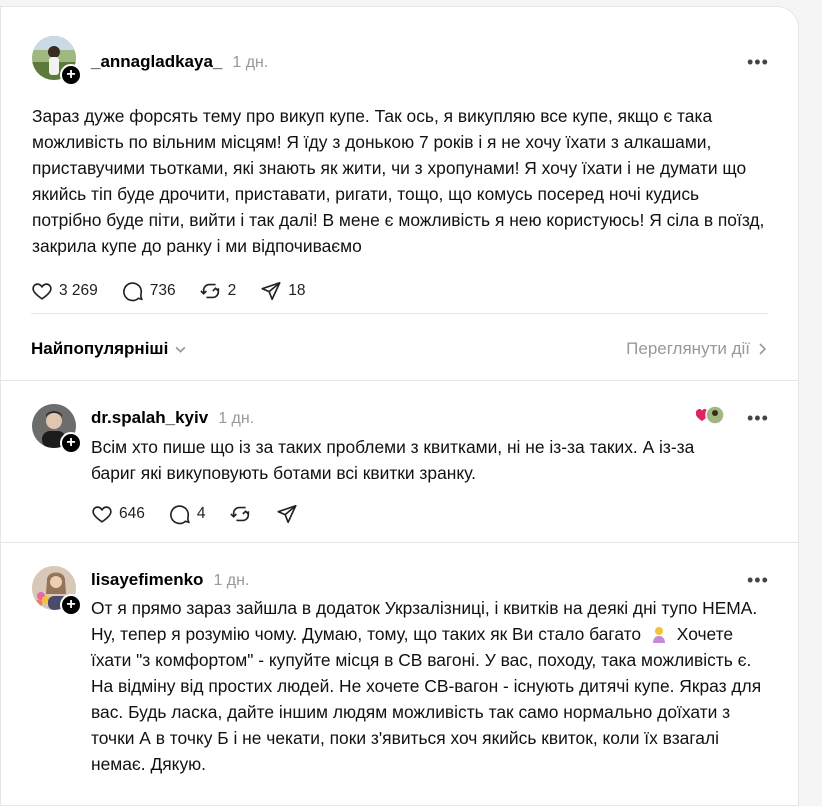 The width and height of the screenshot is (822, 806). Describe the element at coordinates (57, 429) in the screenshot. I see `avatar-dr-spalah-kyiv: +` at that location.